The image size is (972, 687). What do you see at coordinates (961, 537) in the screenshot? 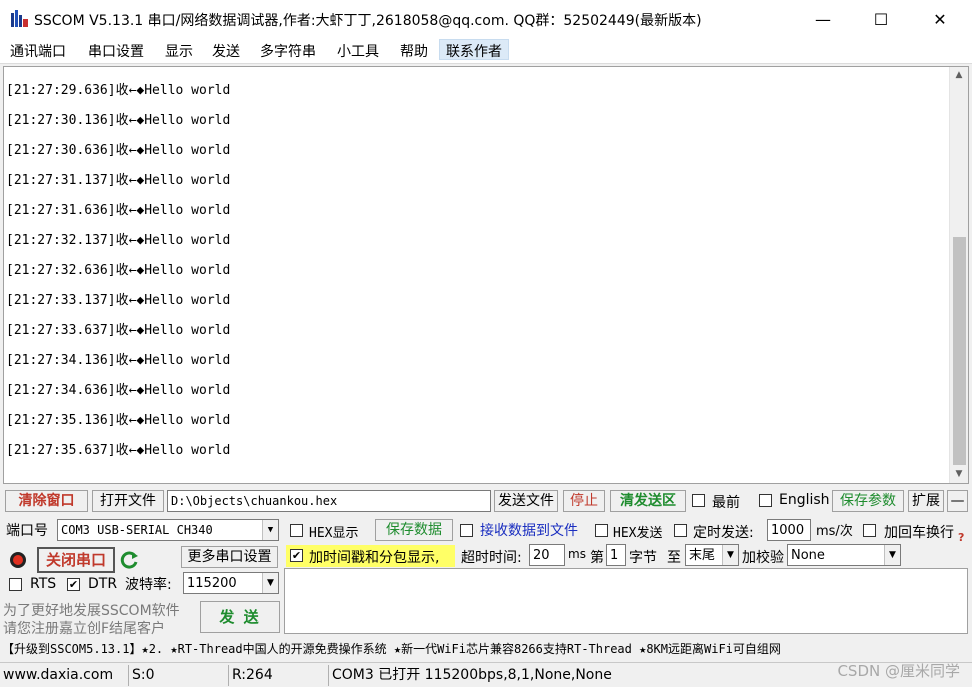
I see `help-icon: ?` at bounding box center [961, 537].